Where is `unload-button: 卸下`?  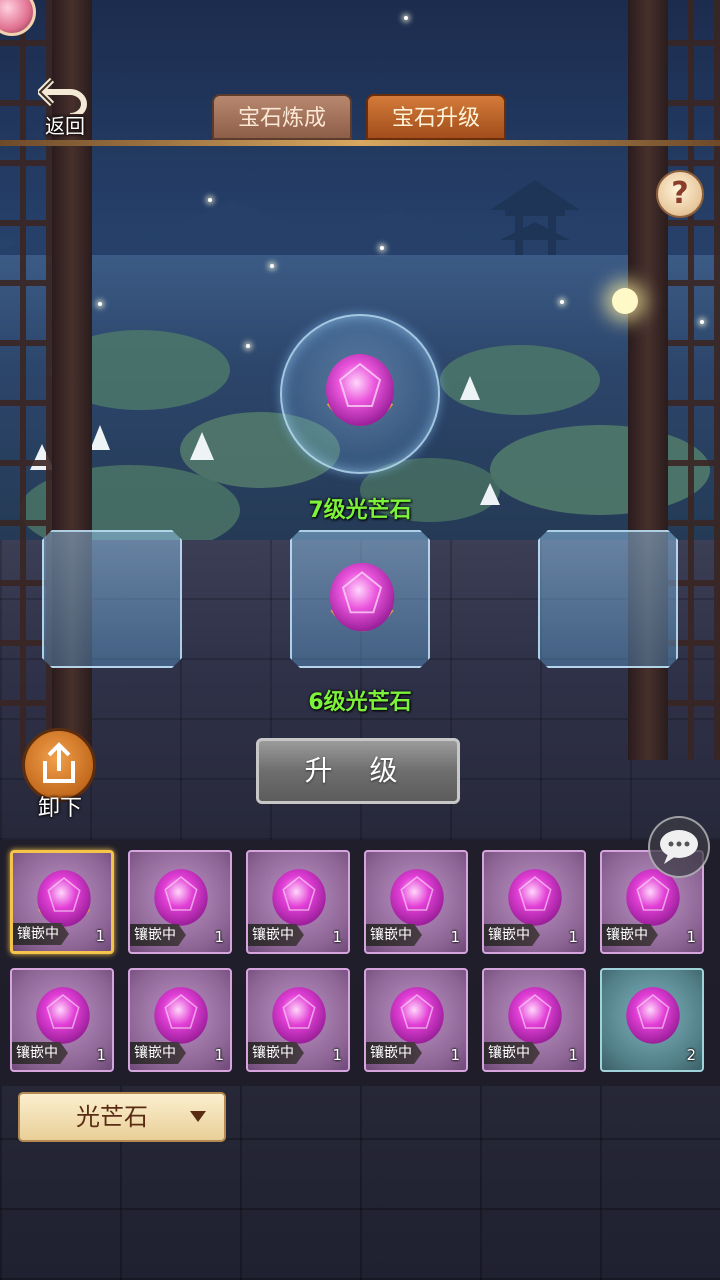
unload-button: 卸下 is located at coordinates (60, 774).